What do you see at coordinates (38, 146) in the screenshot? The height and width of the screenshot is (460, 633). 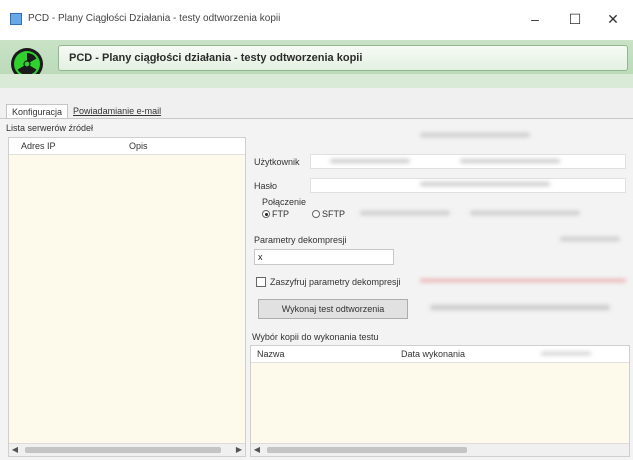 I see `column-adres-ip: Adres IP` at bounding box center [38, 146].